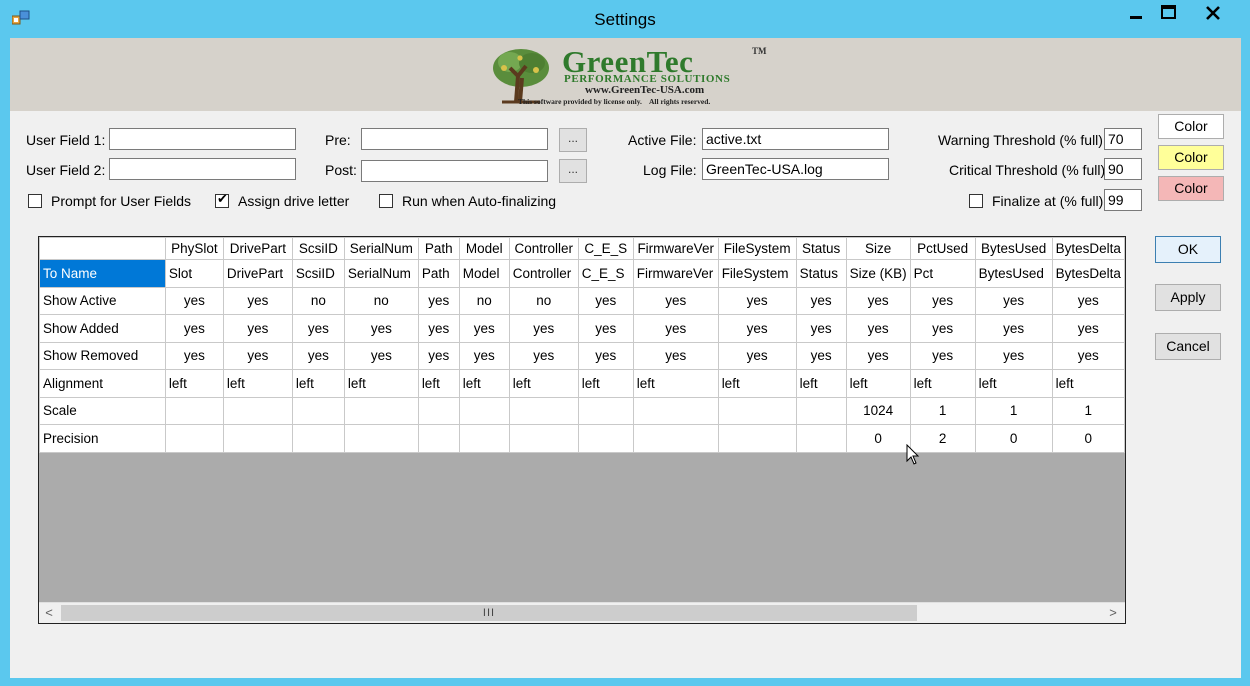  What do you see at coordinates (605, 248) in the screenshot?
I see `column-header: C_E_S` at bounding box center [605, 248].